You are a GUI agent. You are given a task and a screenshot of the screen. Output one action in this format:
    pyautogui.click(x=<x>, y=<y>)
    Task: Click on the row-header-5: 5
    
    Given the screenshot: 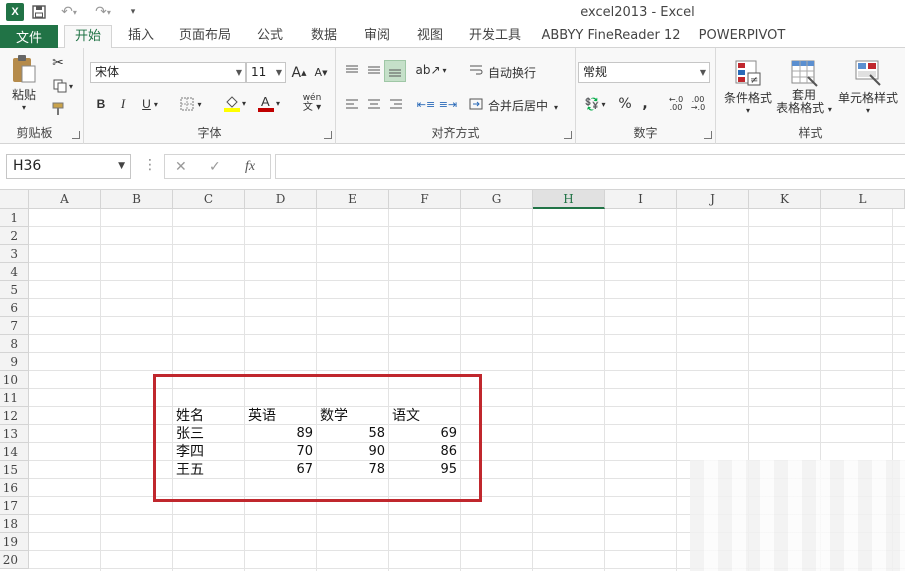 What is the action you would take?
    pyautogui.click(x=14, y=290)
    